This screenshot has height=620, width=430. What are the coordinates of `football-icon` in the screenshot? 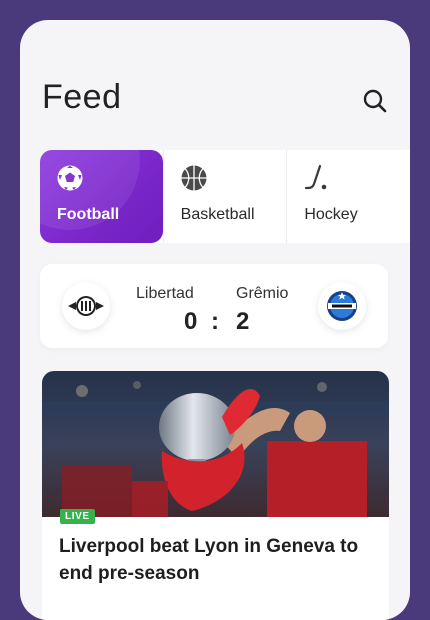 It's located at (70, 178).